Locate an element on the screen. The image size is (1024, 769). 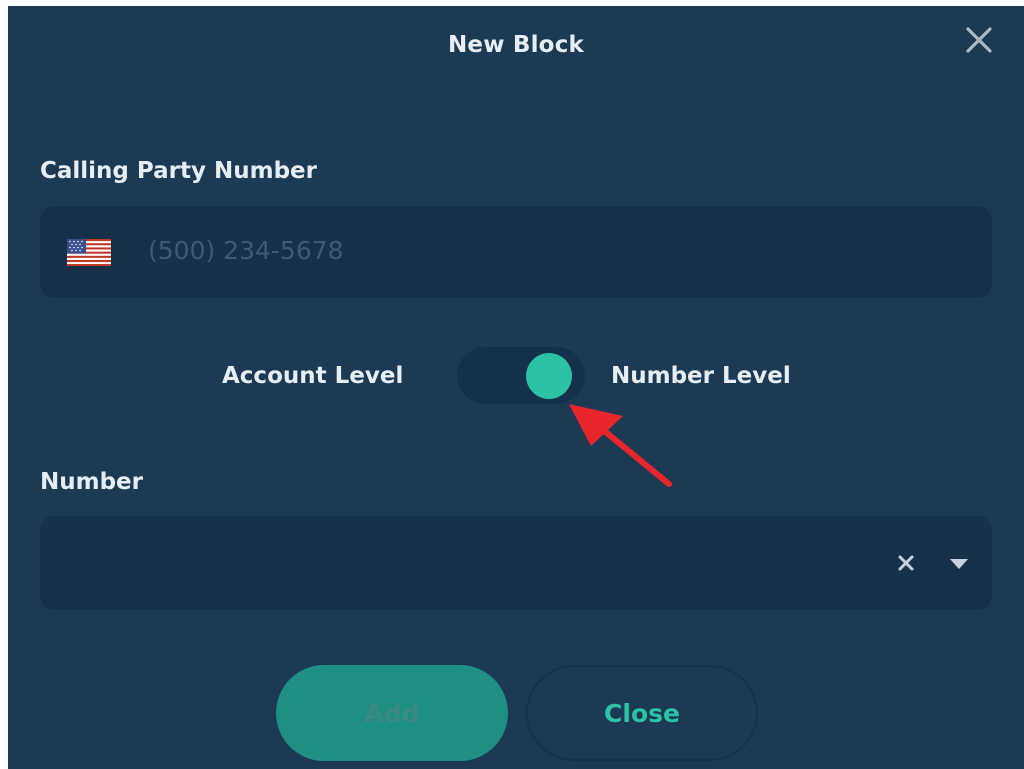
dialog-title: New Block is located at coordinates (516, 45).